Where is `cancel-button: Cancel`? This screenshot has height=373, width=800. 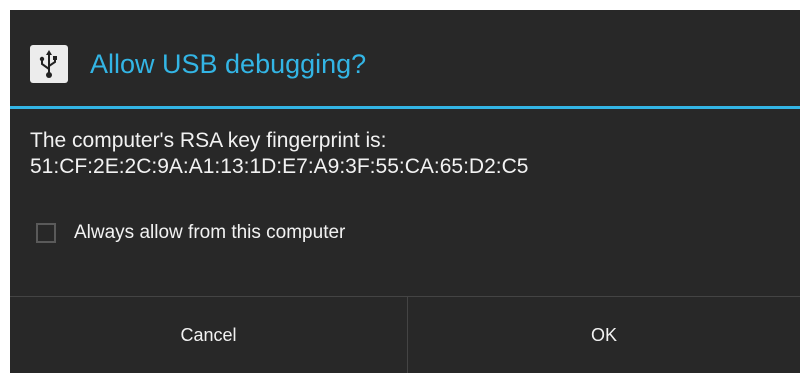
cancel-button: Cancel is located at coordinates (209, 335).